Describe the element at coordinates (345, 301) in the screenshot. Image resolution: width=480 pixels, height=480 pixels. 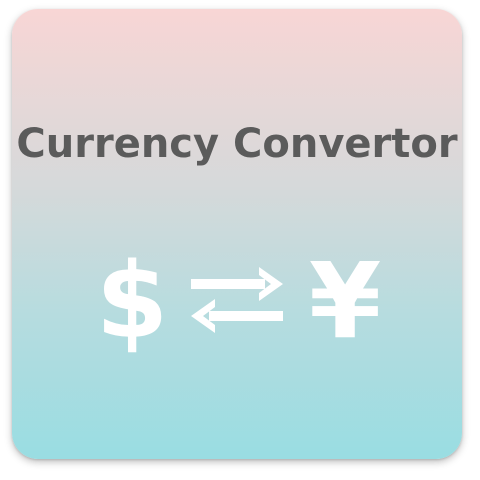
I see `yen-icon: ¥` at that location.